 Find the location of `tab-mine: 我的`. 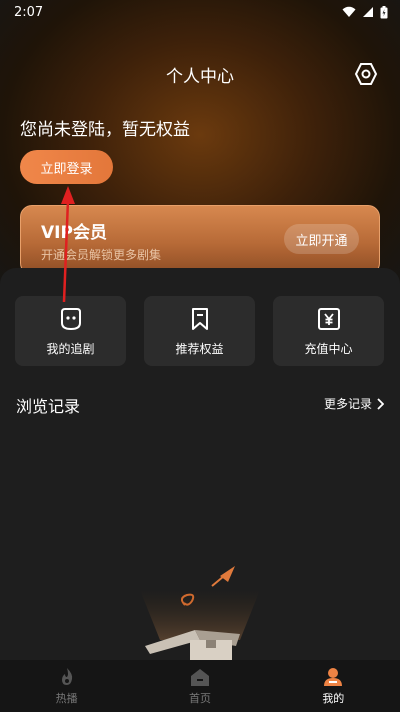

tab-mine: 我的 is located at coordinates (333, 686).